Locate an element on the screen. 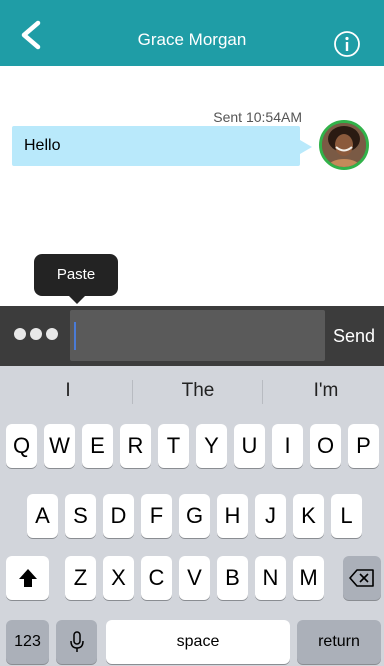  key-s: S is located at coordinates (80, 516).